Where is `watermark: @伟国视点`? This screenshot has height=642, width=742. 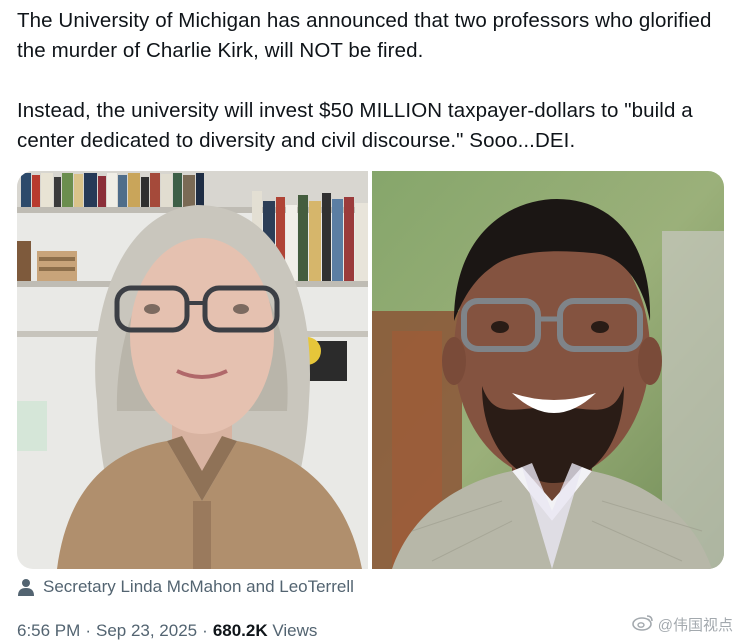
watermark: @伟国视点 is located at coordinates (682, 624).